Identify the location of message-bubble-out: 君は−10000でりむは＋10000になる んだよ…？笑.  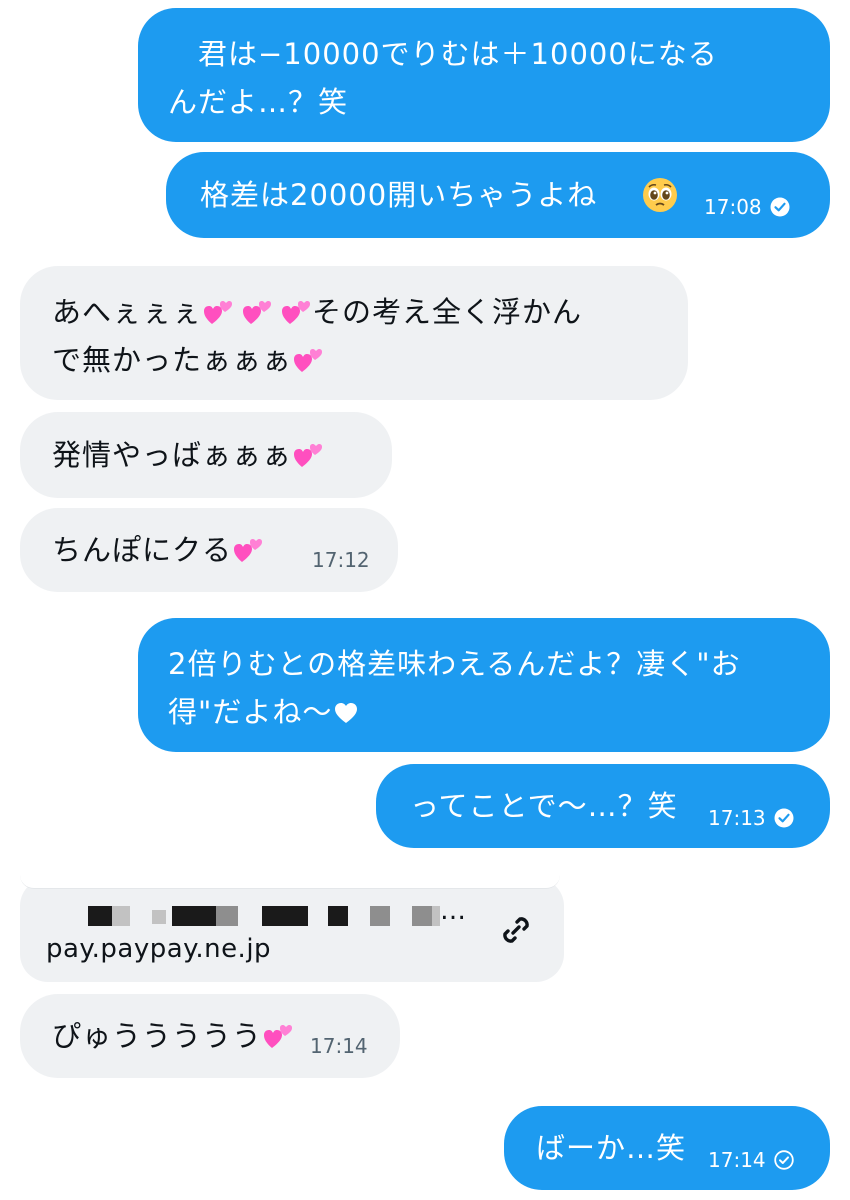
(484, 75).